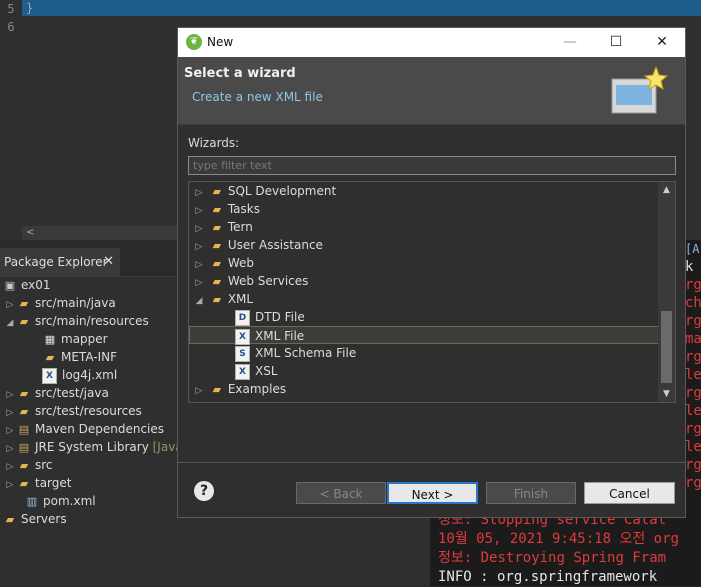 This screenshot has width=701, height=587. Describe the element at coordinates (90, 375) in the screenshot. I see `tree-item-label: log4j.xml` at that location.